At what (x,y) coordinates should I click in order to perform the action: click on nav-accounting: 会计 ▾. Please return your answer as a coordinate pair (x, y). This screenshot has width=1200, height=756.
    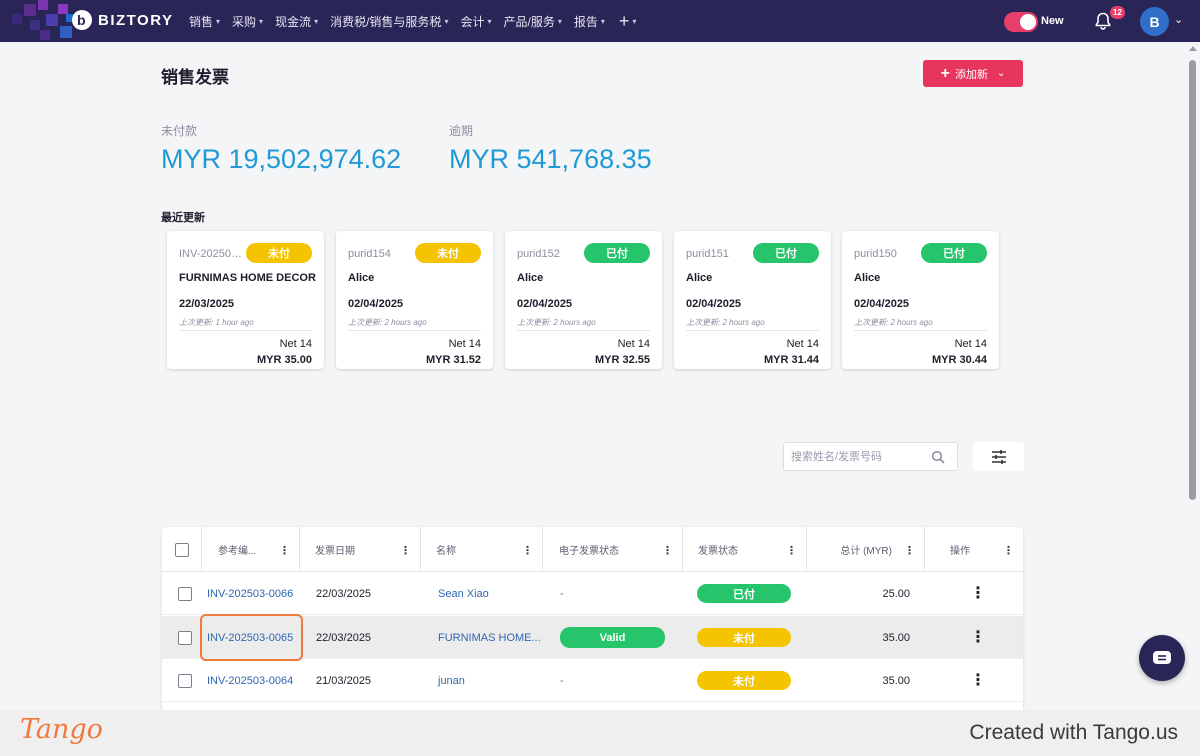
    Looking at the image, I should click on (478, 21).